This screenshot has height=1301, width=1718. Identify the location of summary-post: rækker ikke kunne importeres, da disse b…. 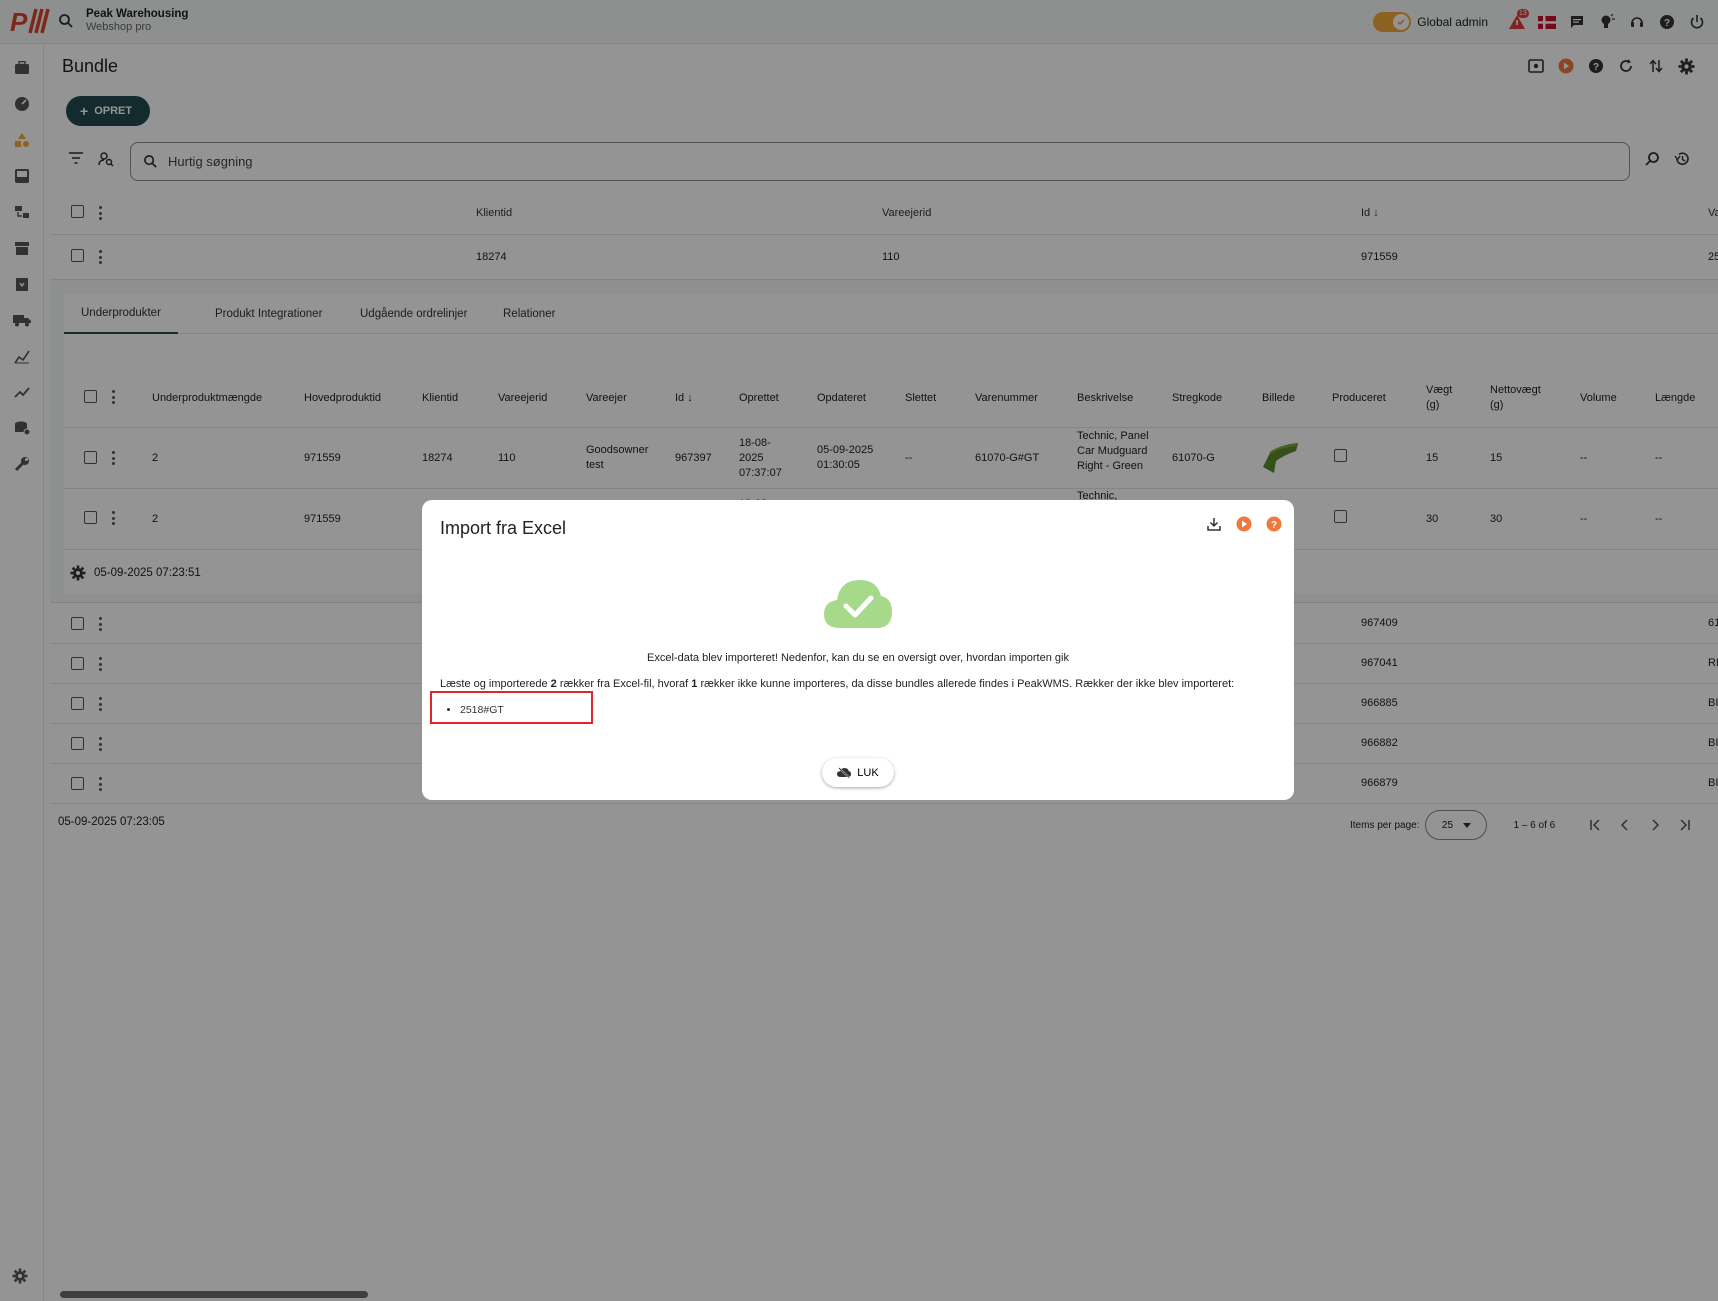
(966, 684).